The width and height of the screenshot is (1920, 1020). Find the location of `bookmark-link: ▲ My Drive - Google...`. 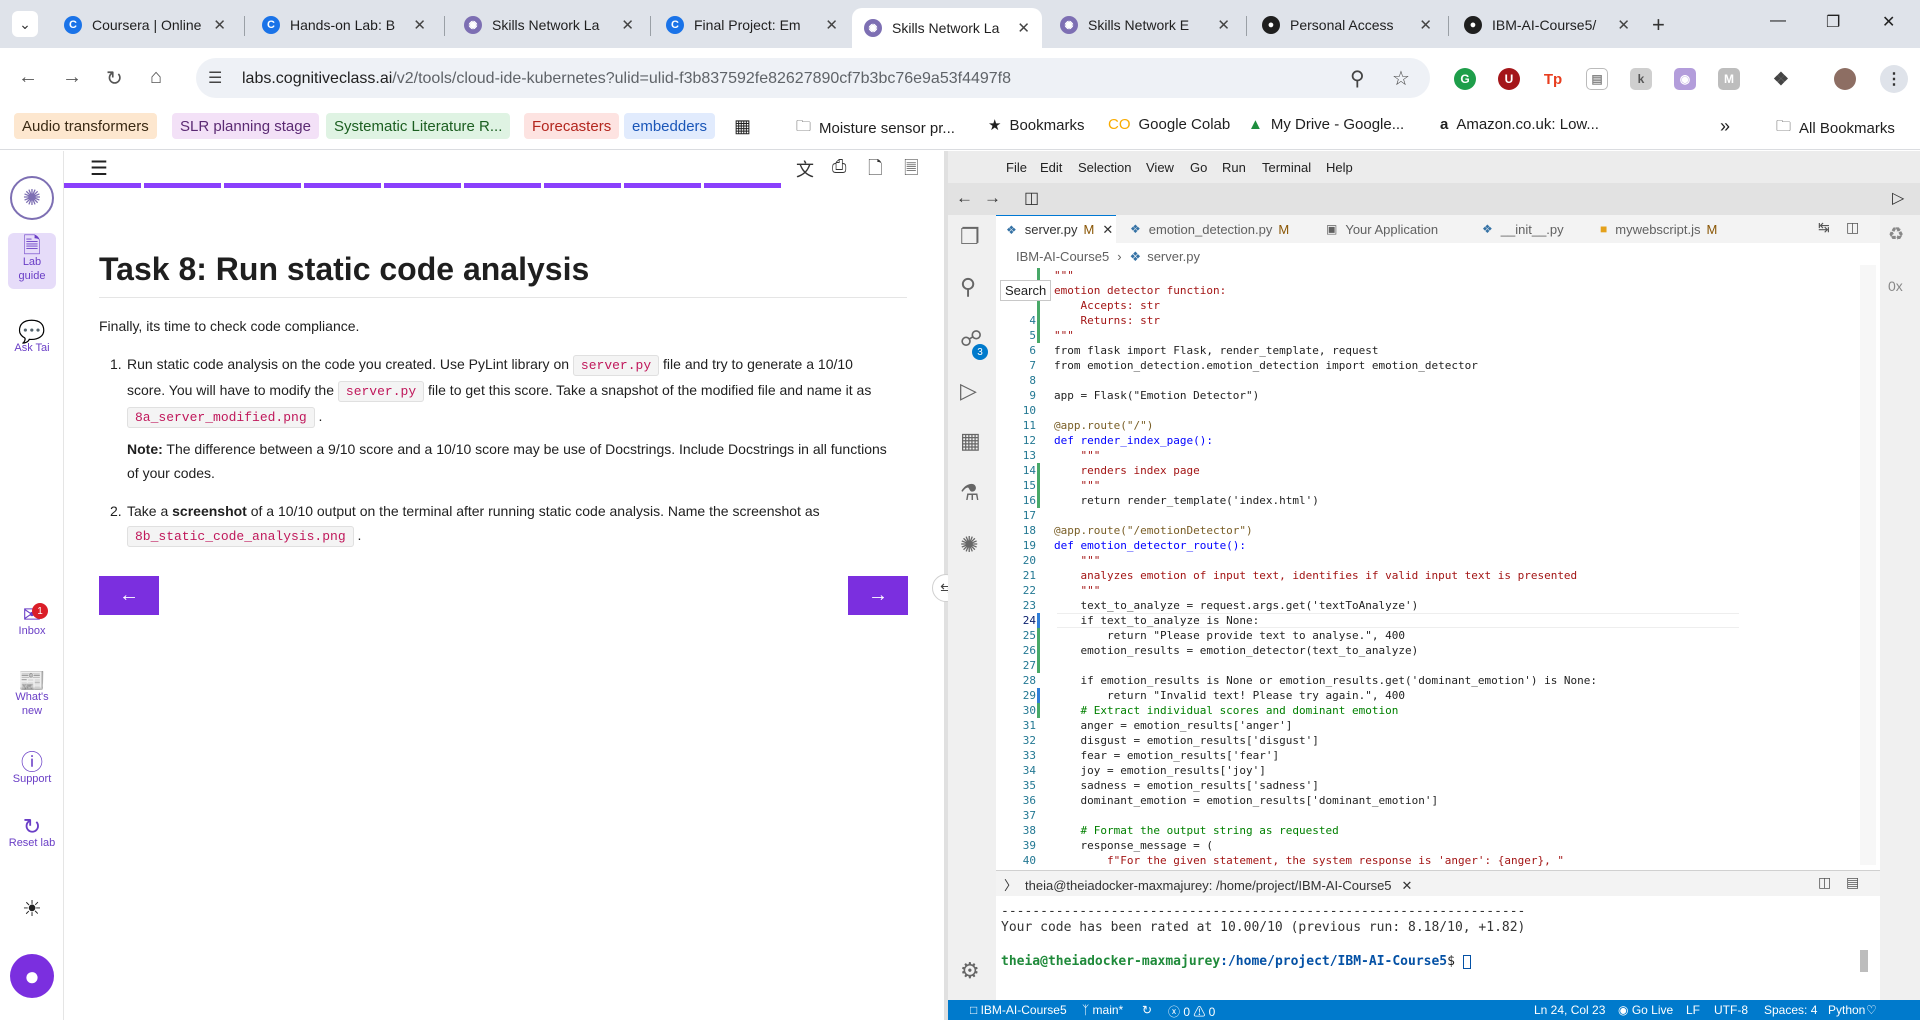

bookmark-link: ▲ My Drive - Google... is located at coordinates (1326, 124).